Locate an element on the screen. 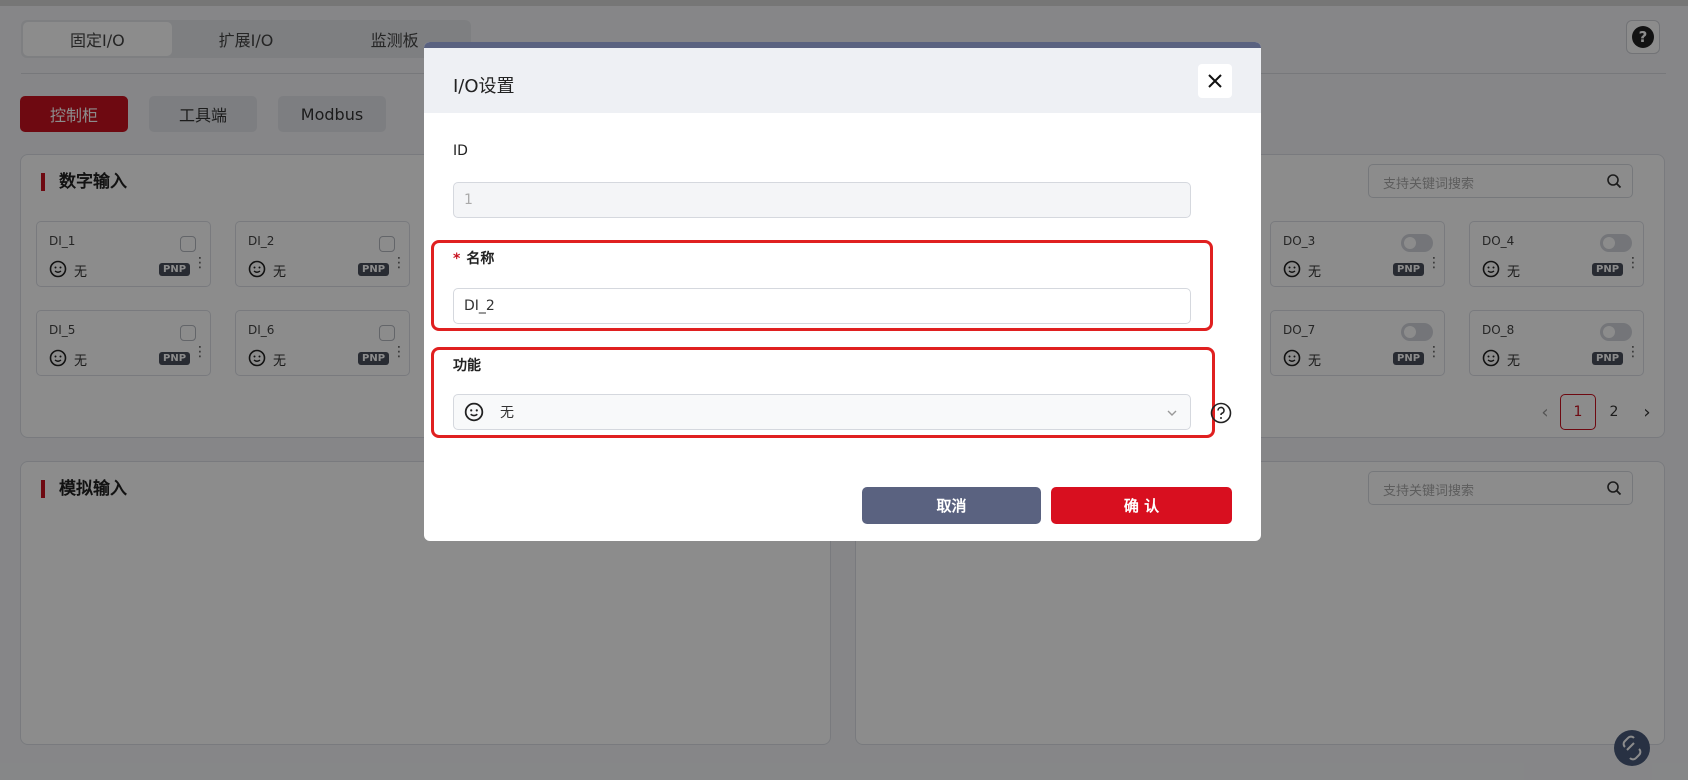 Image resolution: width=1688 pixels, height=780 pixels. name-field: DI_2 is located at coordinates (822, 306).